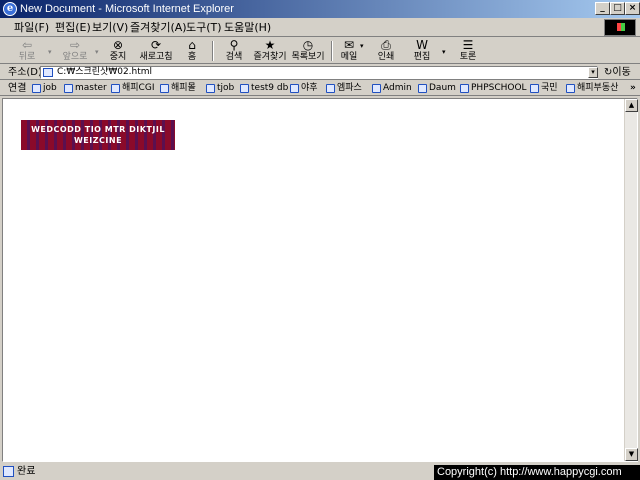  What do you see at coordinates (620, 27) in the screenshot?
I see `windows-logo-icon` at bounding box center [620, 27].